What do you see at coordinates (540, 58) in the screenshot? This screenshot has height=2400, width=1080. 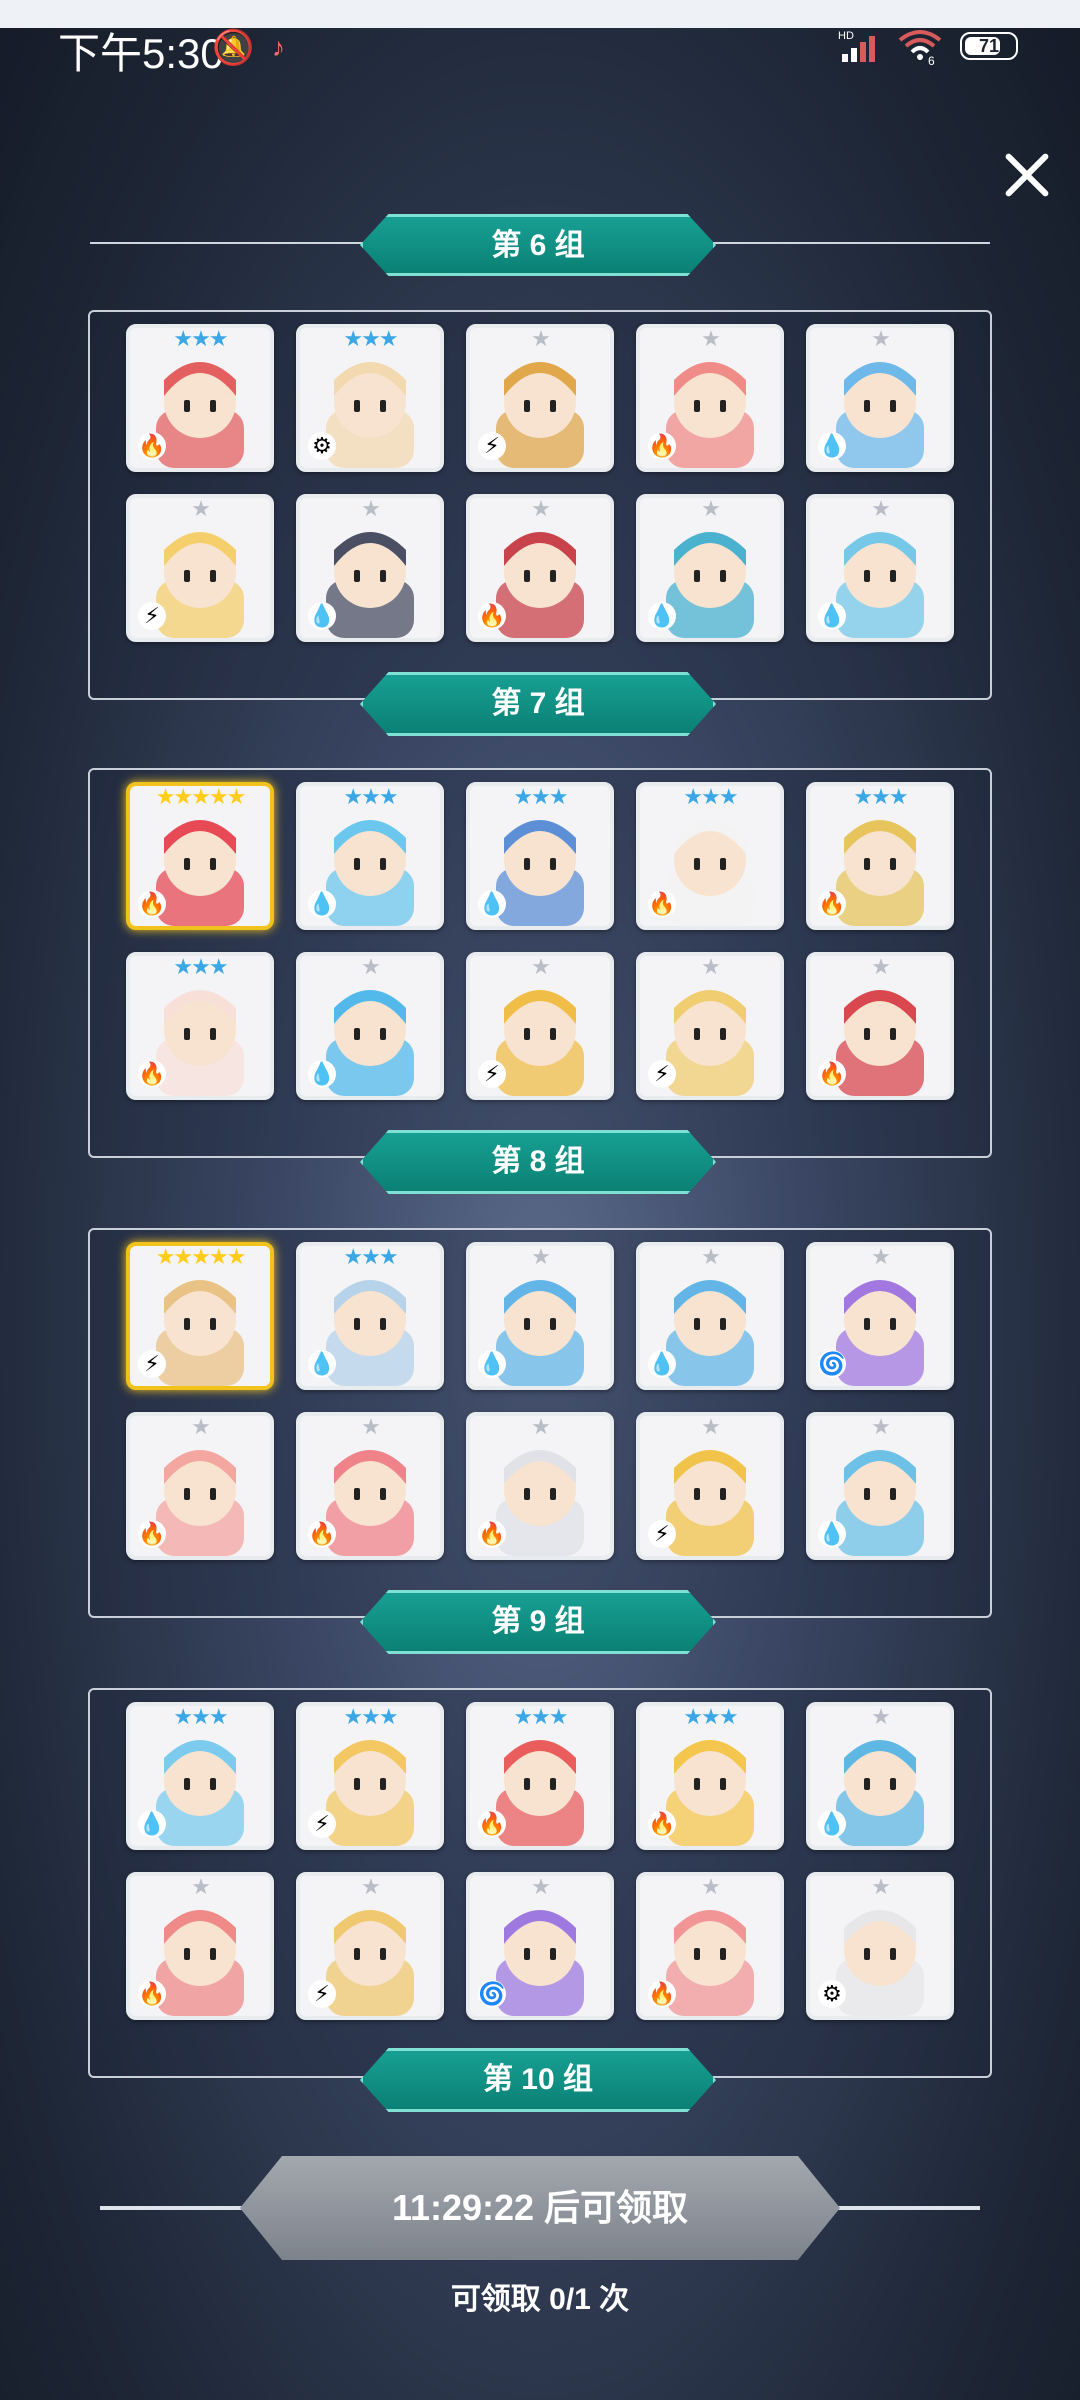 I see `status-bar: 下午5:30 🔕 ♪ HD 6 71` at bounding box center [540, 58].